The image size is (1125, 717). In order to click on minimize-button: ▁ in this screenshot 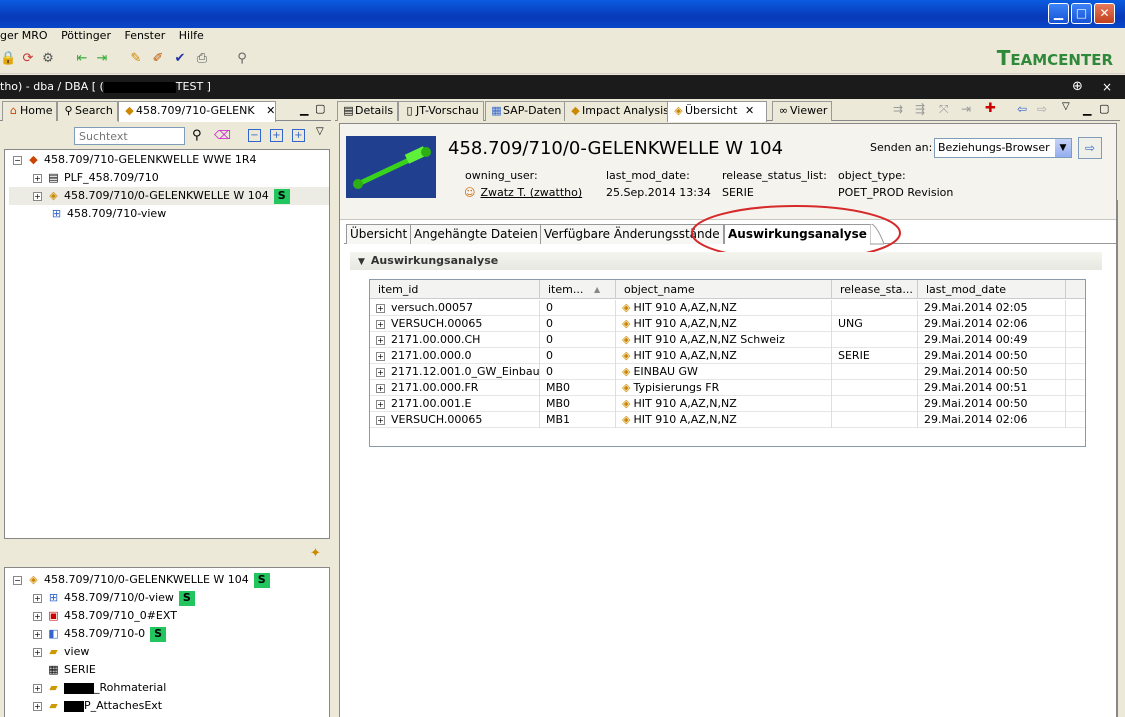, I will do `click(1058, 13)`.